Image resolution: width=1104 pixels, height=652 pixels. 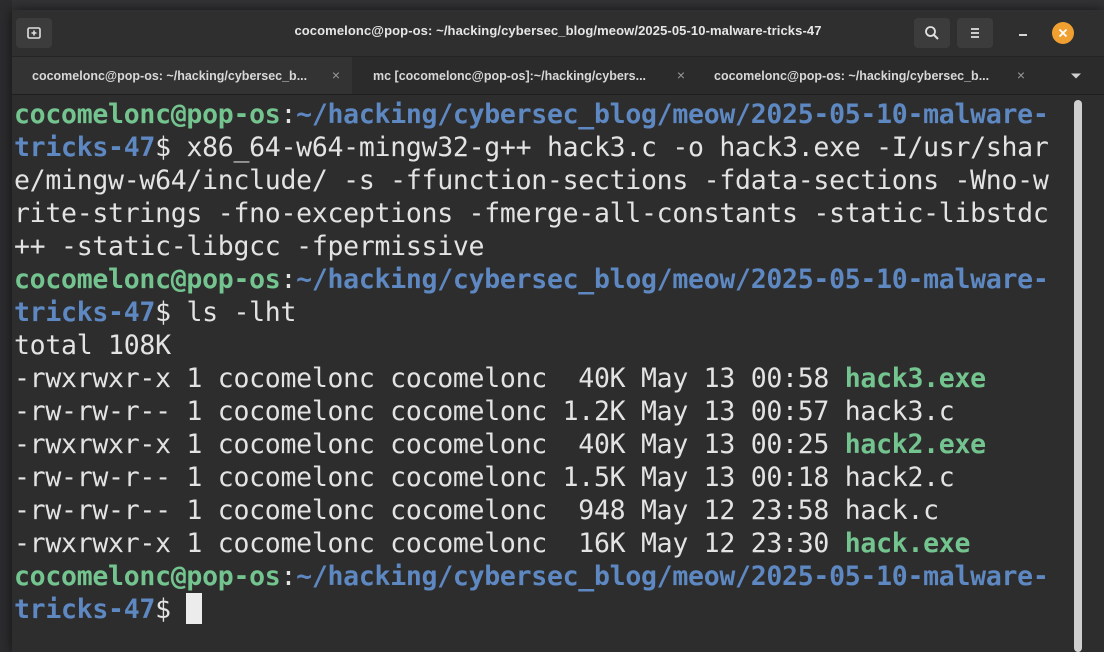 I want to click on command-line: tricks-47$, so click(x=108, y=609).